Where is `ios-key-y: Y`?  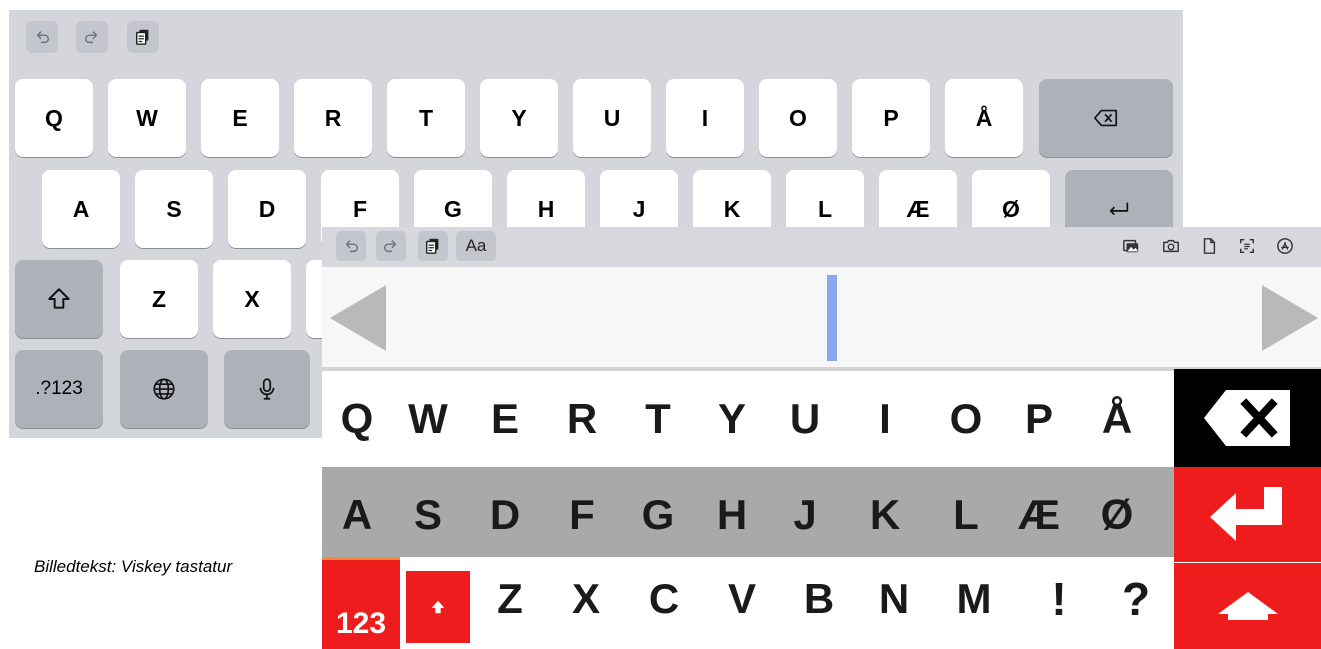 ios-key-y: Y is located at coordinates (519, 118).